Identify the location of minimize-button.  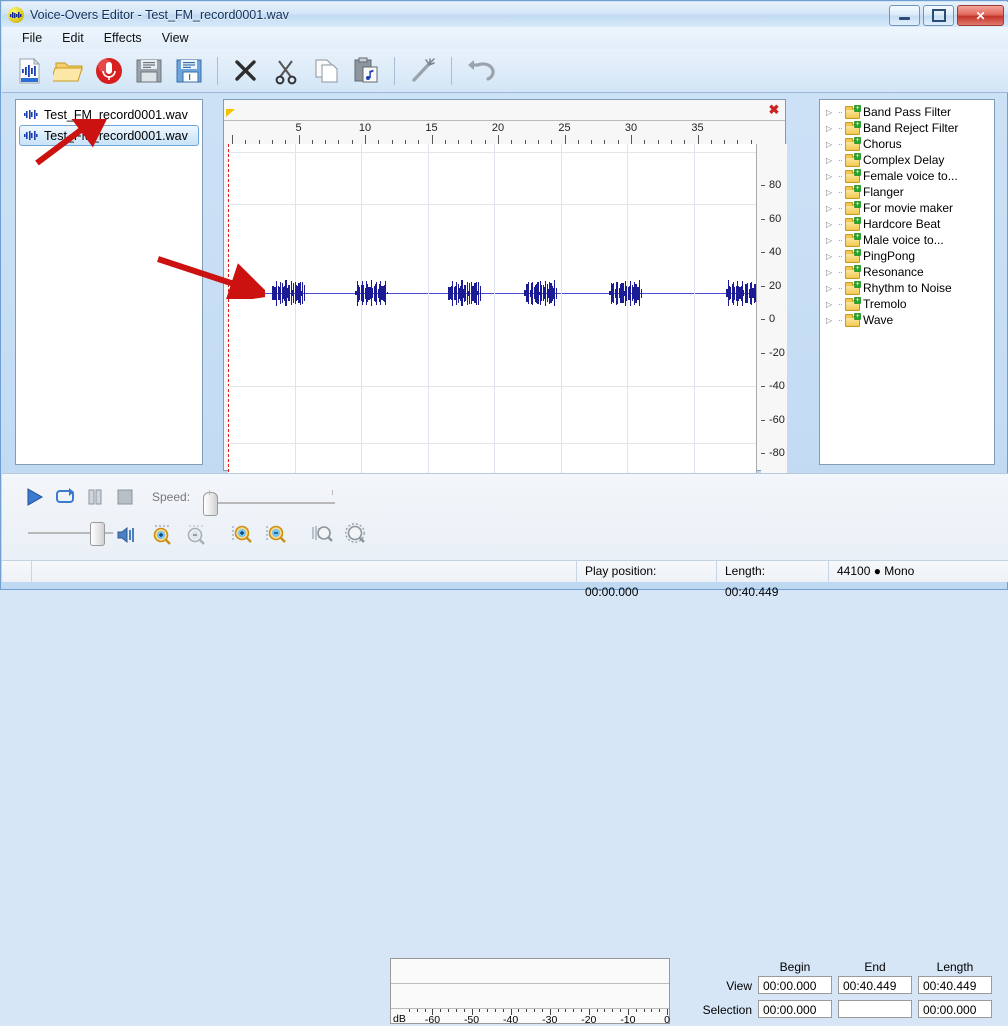
(904, 15).